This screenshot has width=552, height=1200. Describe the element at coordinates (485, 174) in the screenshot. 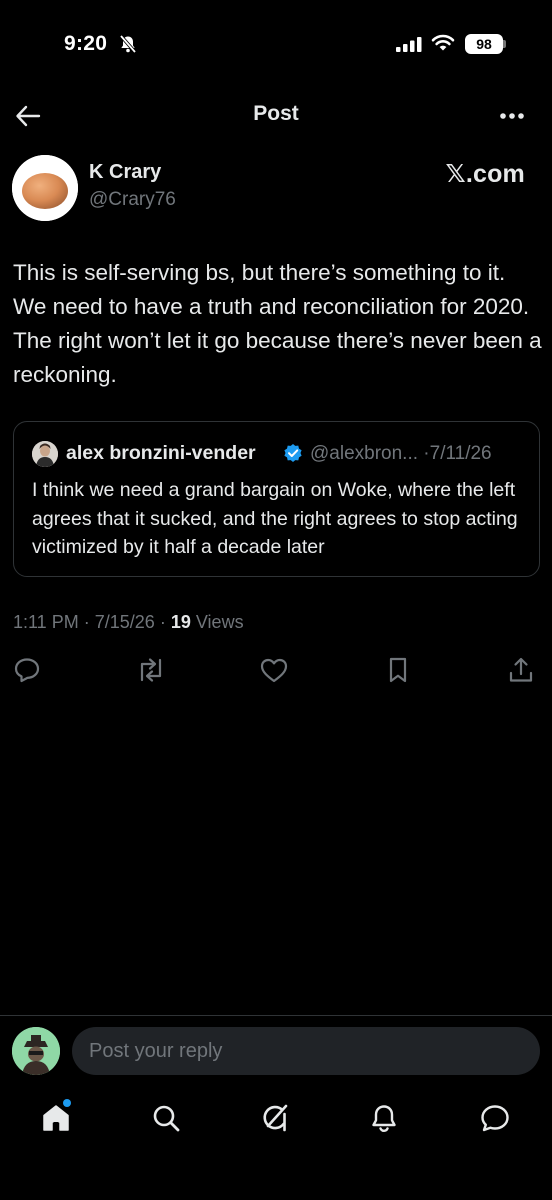

I see `source-label: 𝕏.com` at that location.